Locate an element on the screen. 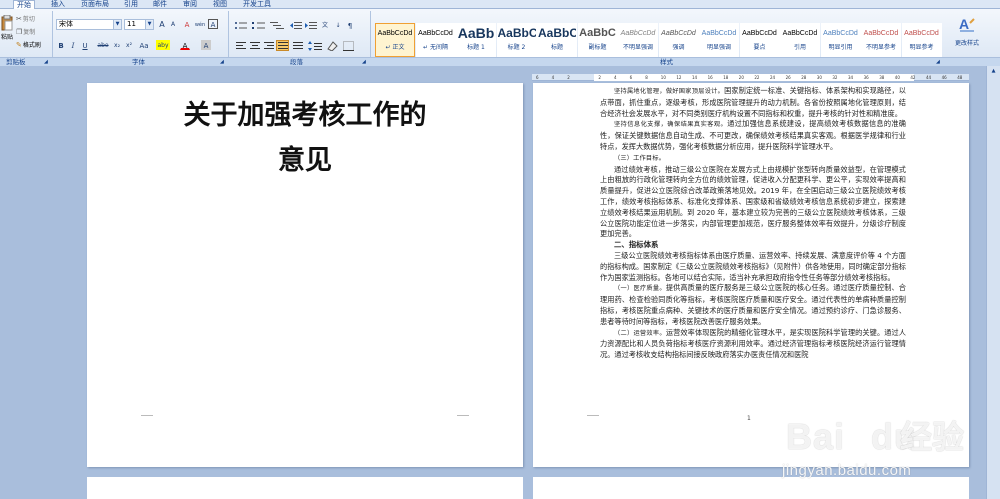 This screenshot has height=499, width=1000. underline-button: U is located at coordinates (85, 45).